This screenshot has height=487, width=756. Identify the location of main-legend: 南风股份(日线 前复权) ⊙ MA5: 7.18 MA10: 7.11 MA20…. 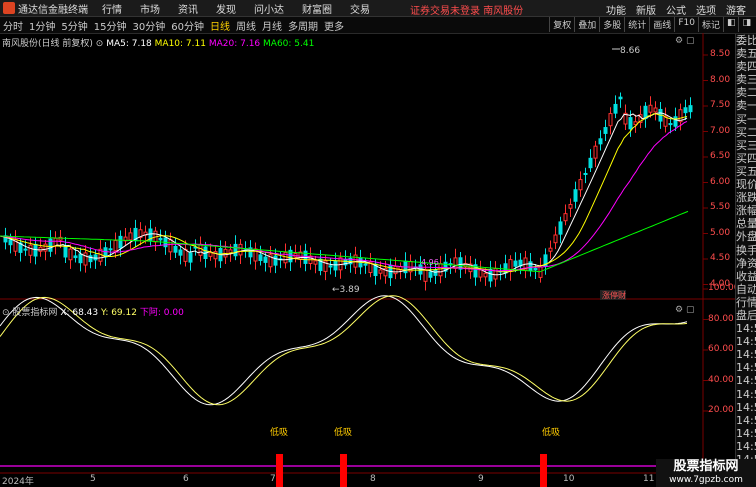
(158, 42).